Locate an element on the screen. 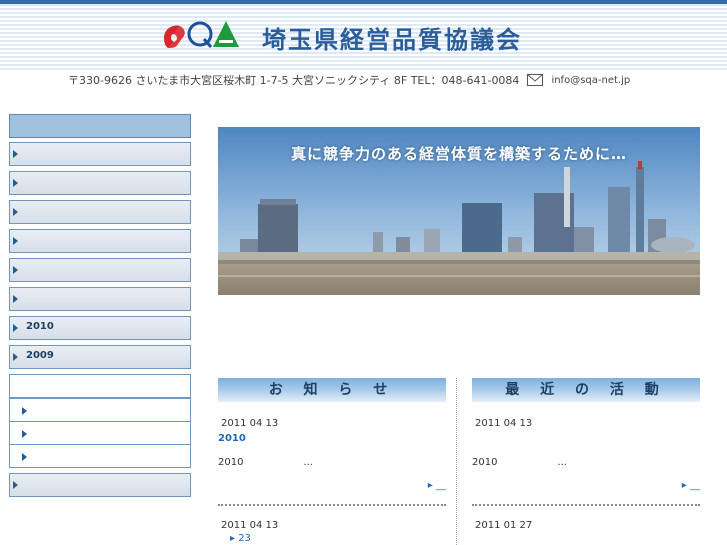  activities-divider is located at coordinates (586, 505).